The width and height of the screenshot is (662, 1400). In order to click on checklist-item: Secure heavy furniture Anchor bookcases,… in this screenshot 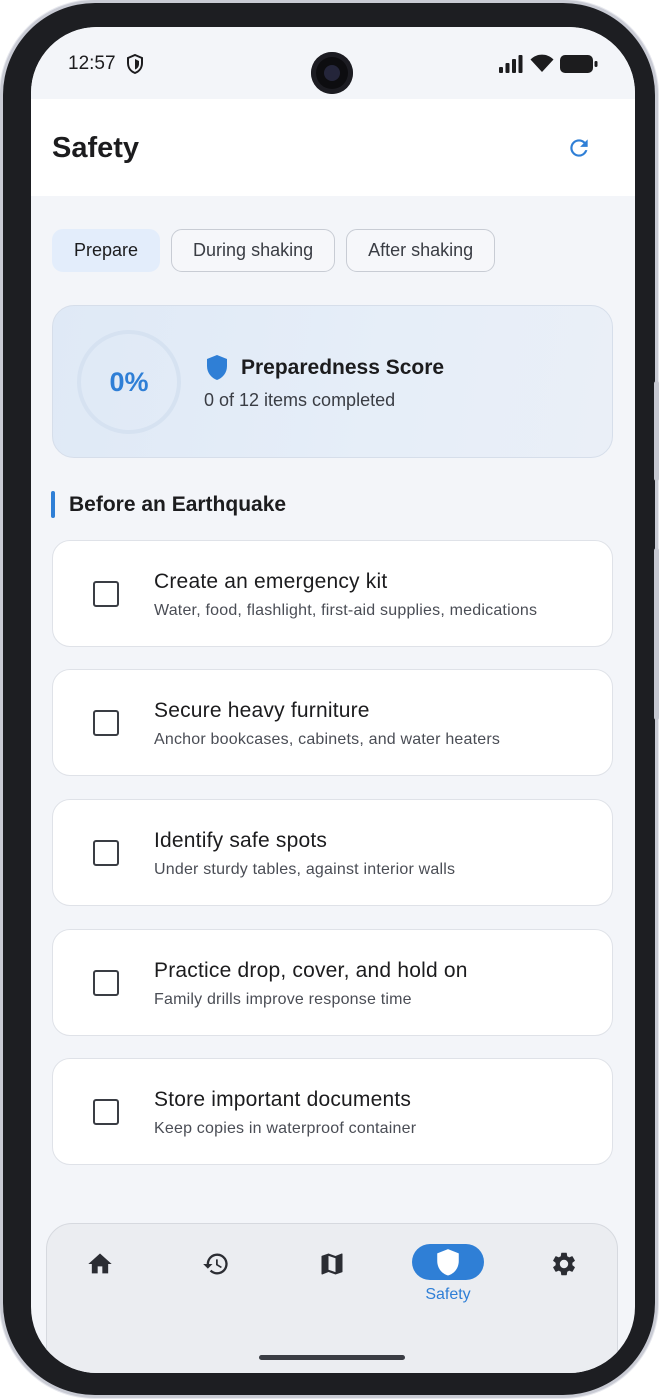, I will do `click(332, 722)`.